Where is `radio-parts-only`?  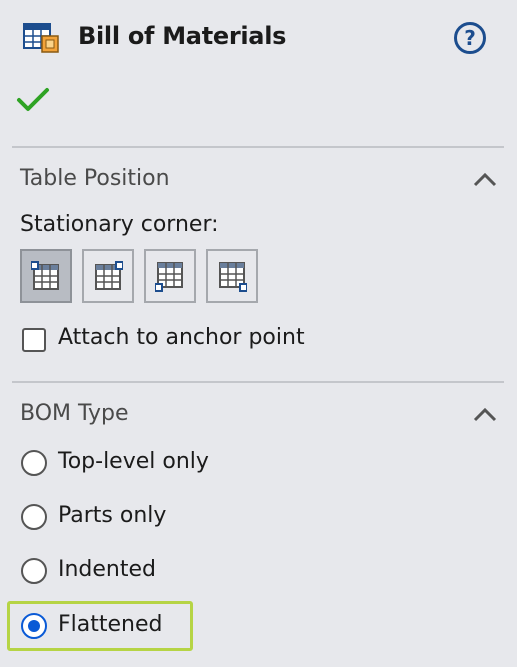
radio-parts-only is located at coordinates (34, 517).